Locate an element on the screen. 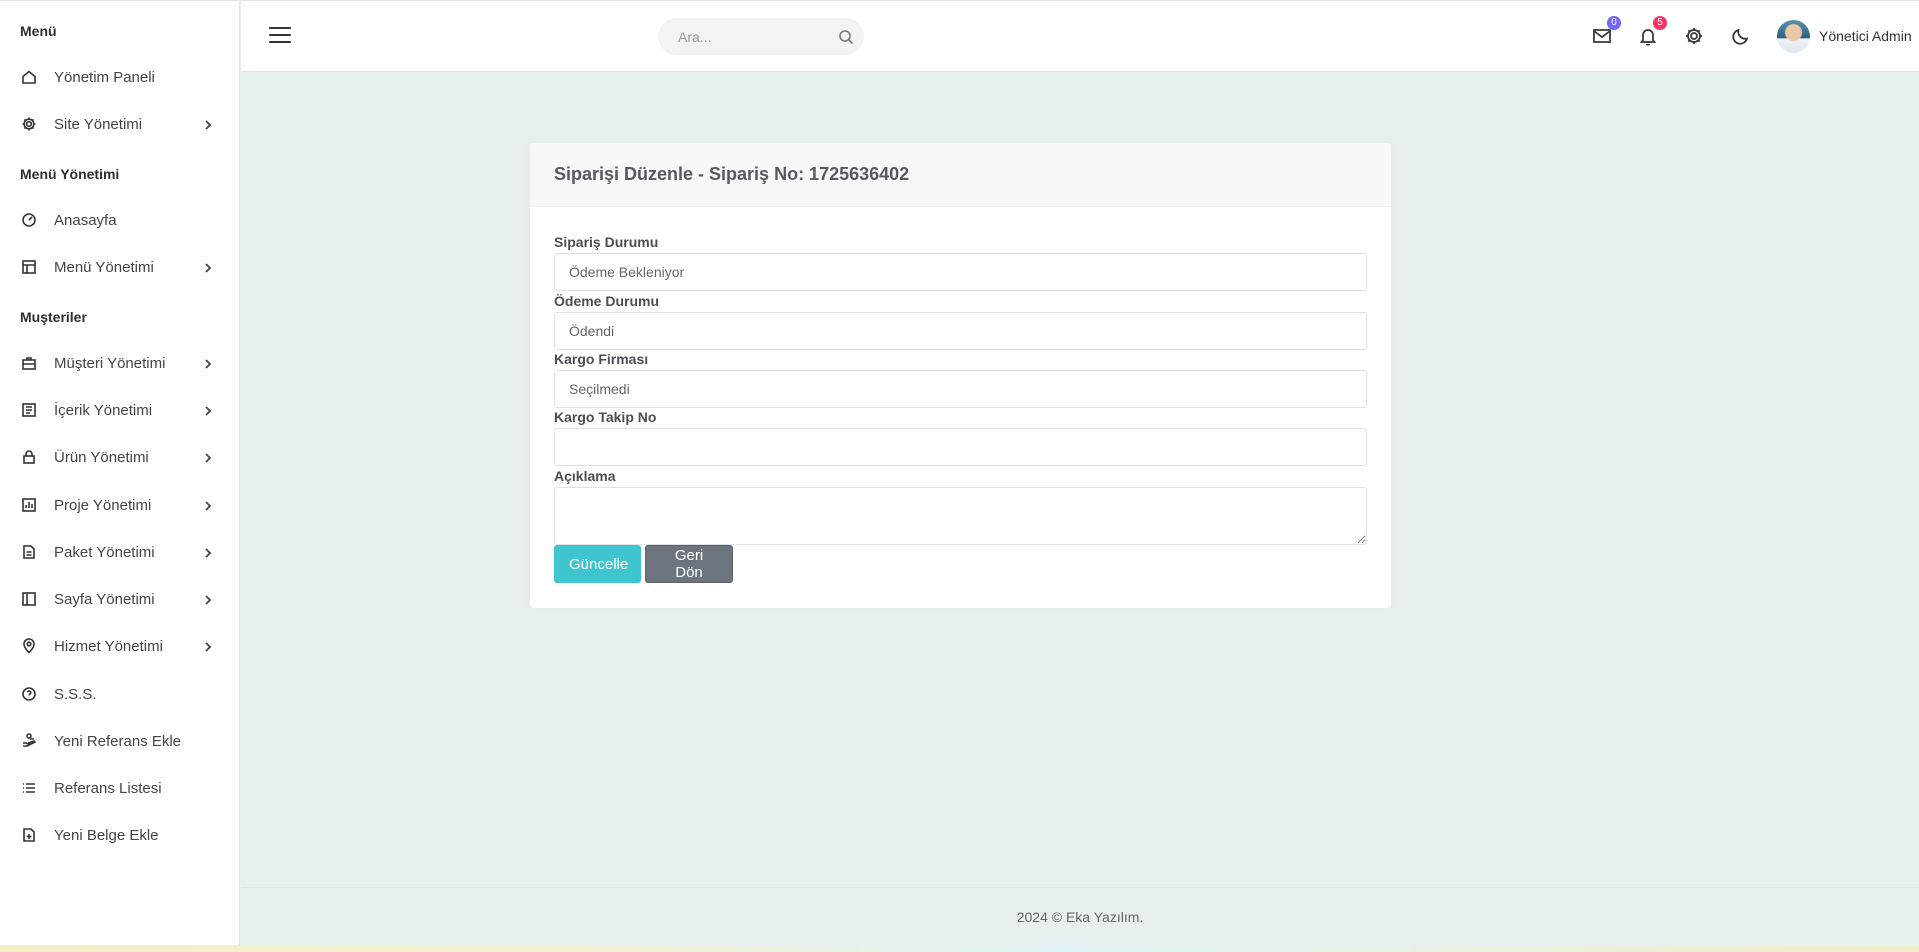 The height and width of the screenshot is (952, 1919). home-icon is located at coordinates (29, 77).